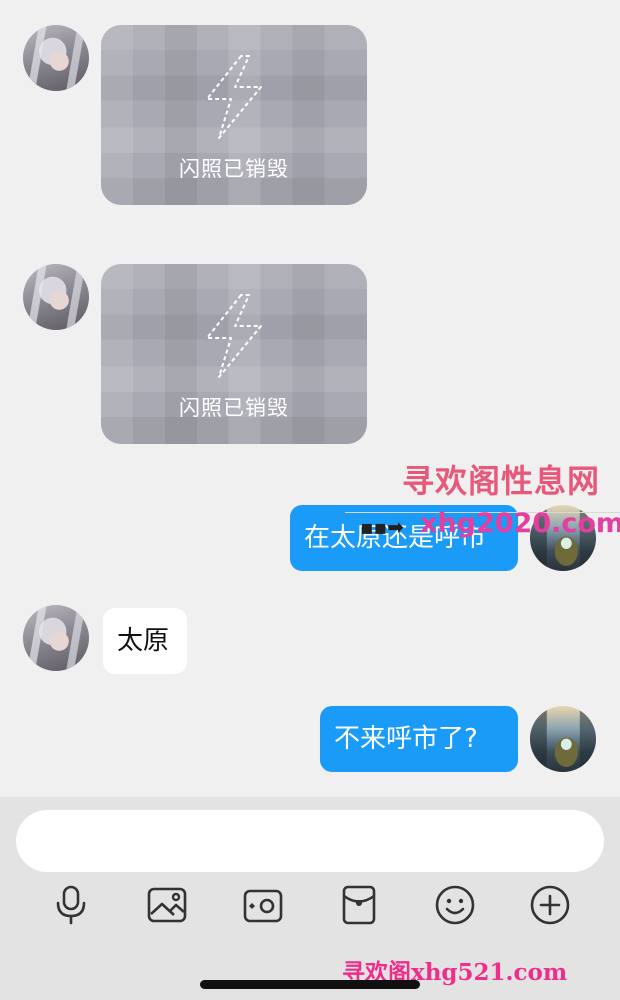  Describe the element at coordinates (520, 523) in the screenshot. I see `watermark-url: xhg2020.com` at that location.